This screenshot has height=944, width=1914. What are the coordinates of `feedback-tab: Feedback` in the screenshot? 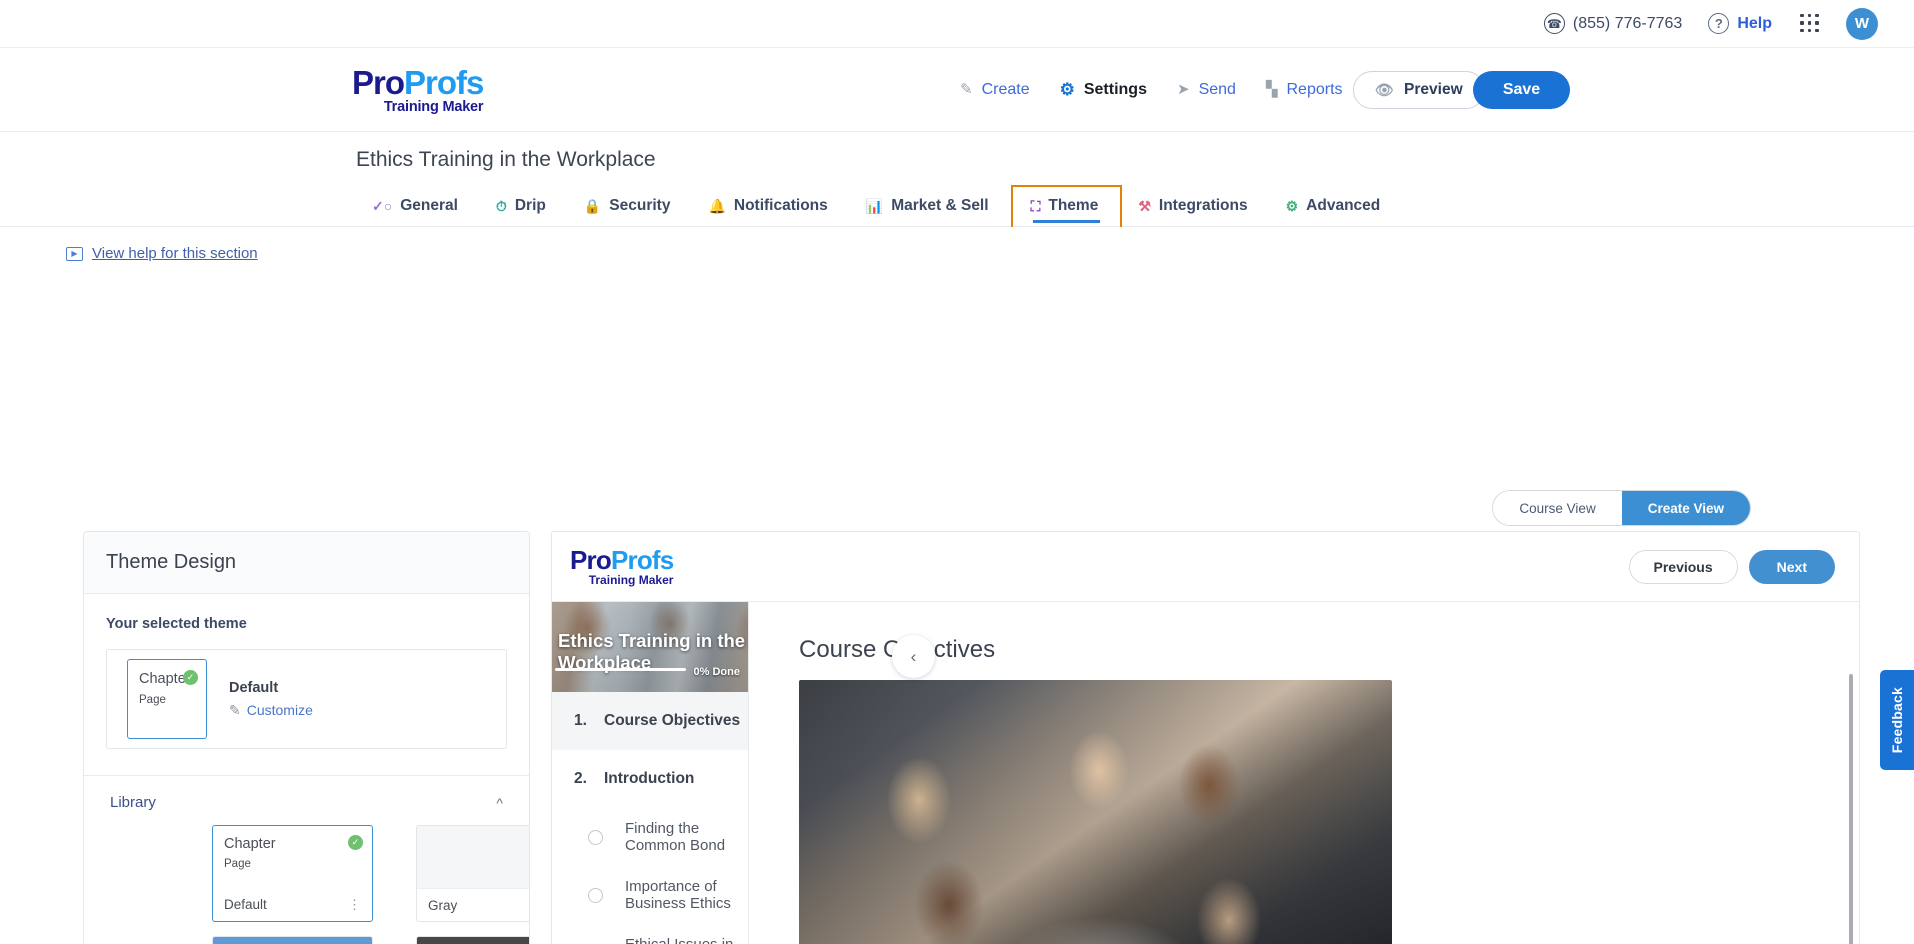 It's located at (1897, 720).